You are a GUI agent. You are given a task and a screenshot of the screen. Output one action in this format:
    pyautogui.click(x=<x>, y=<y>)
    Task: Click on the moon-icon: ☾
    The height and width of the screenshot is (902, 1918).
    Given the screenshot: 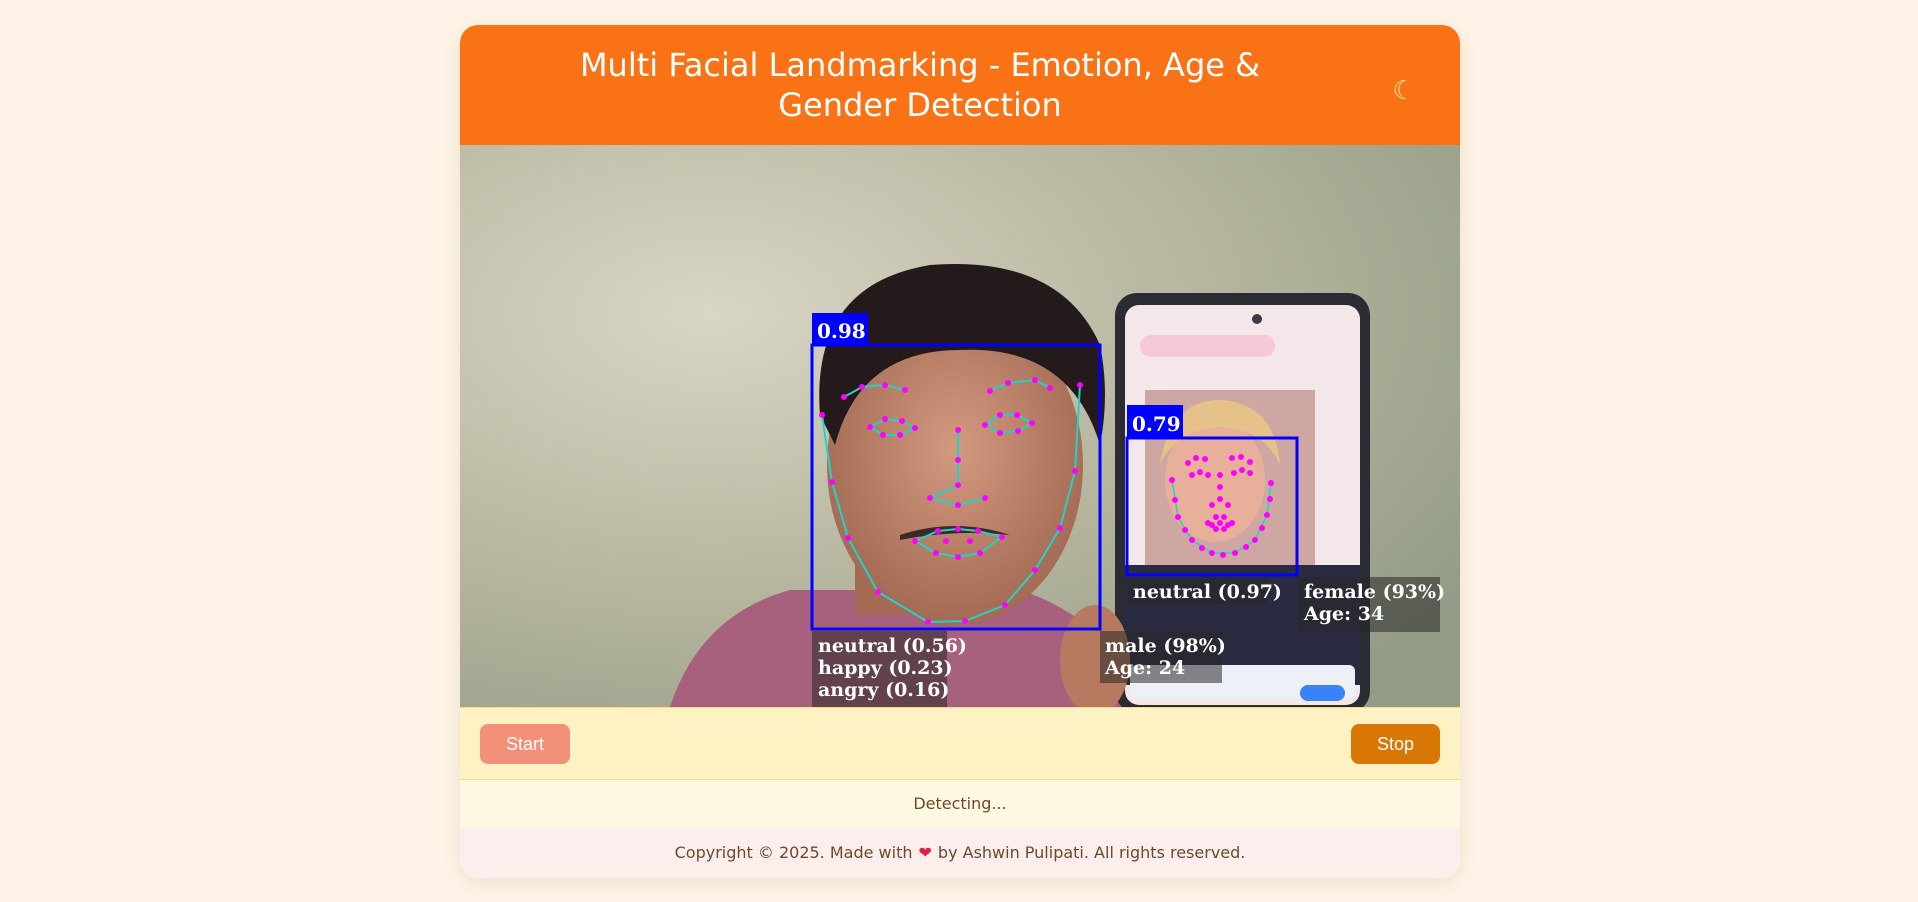 What is the action you would take?
    pyautogui.click(x=1404, y=91)
    